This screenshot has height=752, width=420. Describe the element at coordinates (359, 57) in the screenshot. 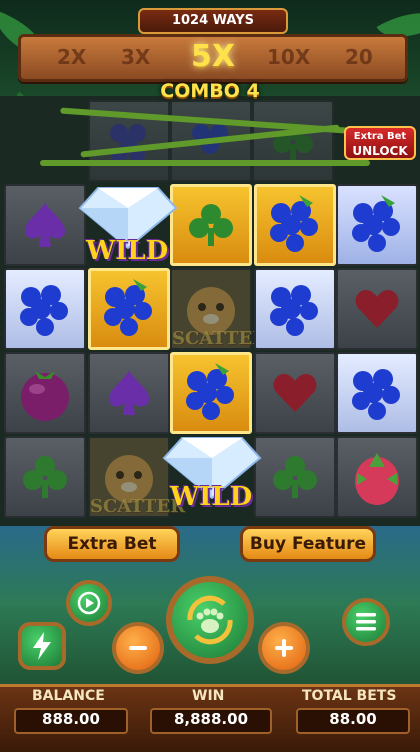

I see `multiplier-20x: 20` at that location.